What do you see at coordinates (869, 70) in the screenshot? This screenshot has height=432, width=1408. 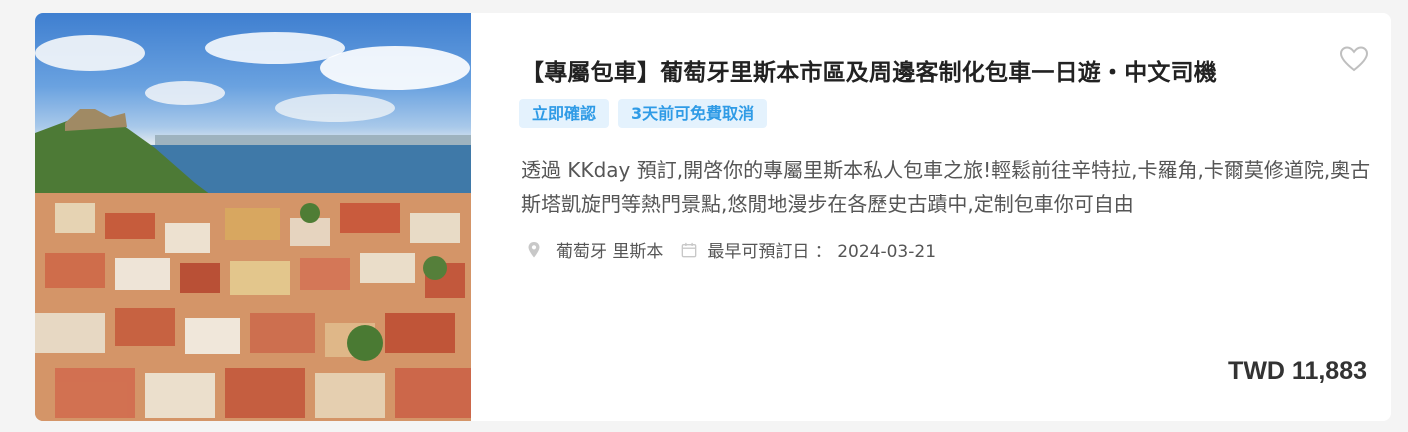 I see `product-title: 【專屬包車】葡萄牙里斯本市區及周邊客制化包車一日遊・中文司機` at bounding box center [869, 70].